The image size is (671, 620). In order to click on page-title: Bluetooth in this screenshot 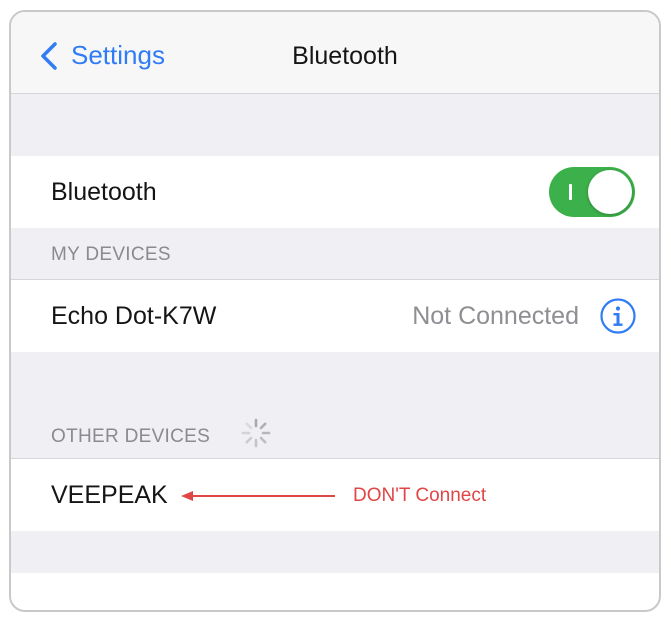, I will do `click(345, 56)`.